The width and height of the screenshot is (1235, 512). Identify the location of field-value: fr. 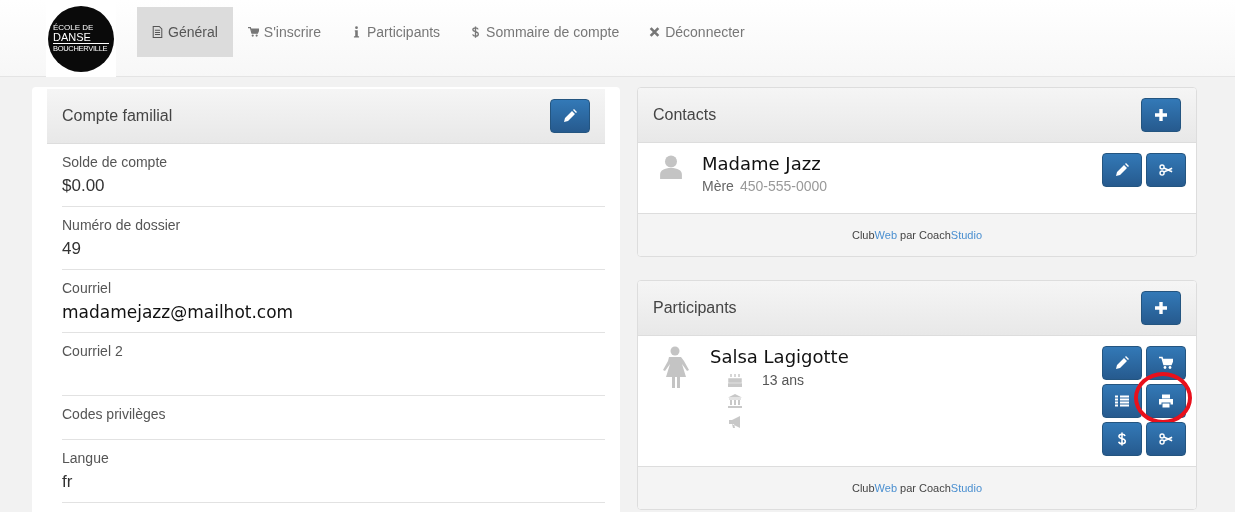
(68, 482).